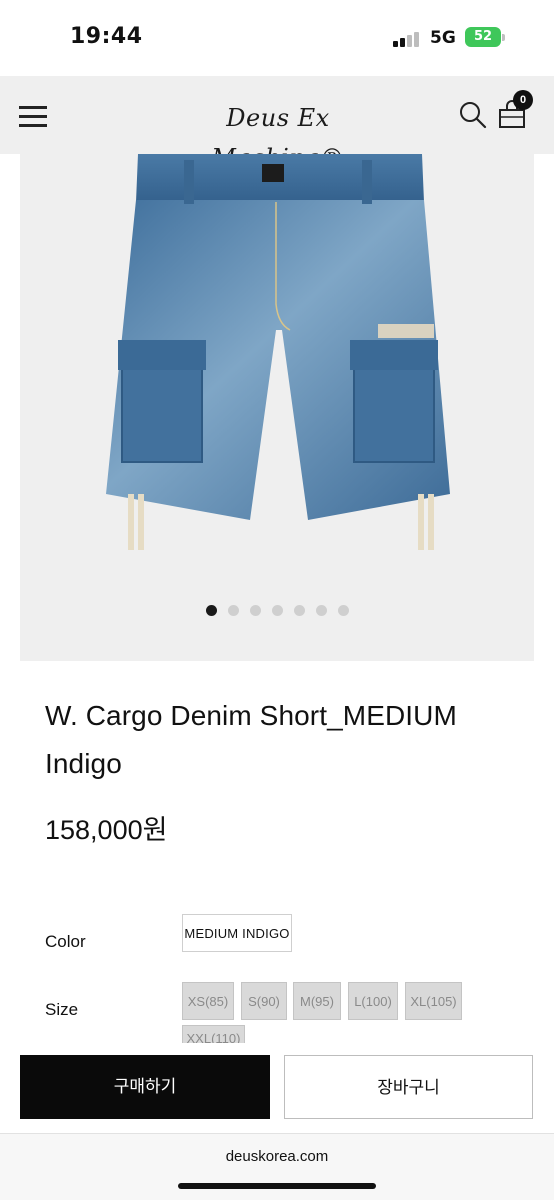  Describe the element at coordinates (277, 1166) in the screenshot. I see `browser-url-bar` at that location.